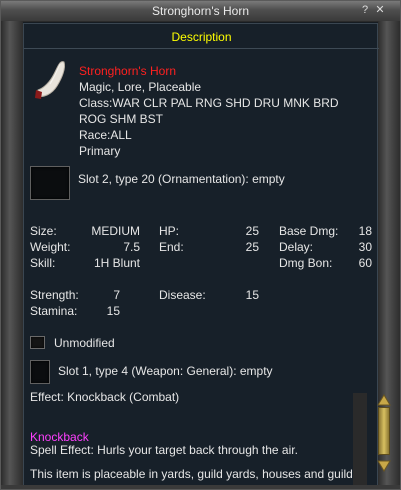  I want to click on item-classes-cont: ROG SHM BST, so click(121, 119).